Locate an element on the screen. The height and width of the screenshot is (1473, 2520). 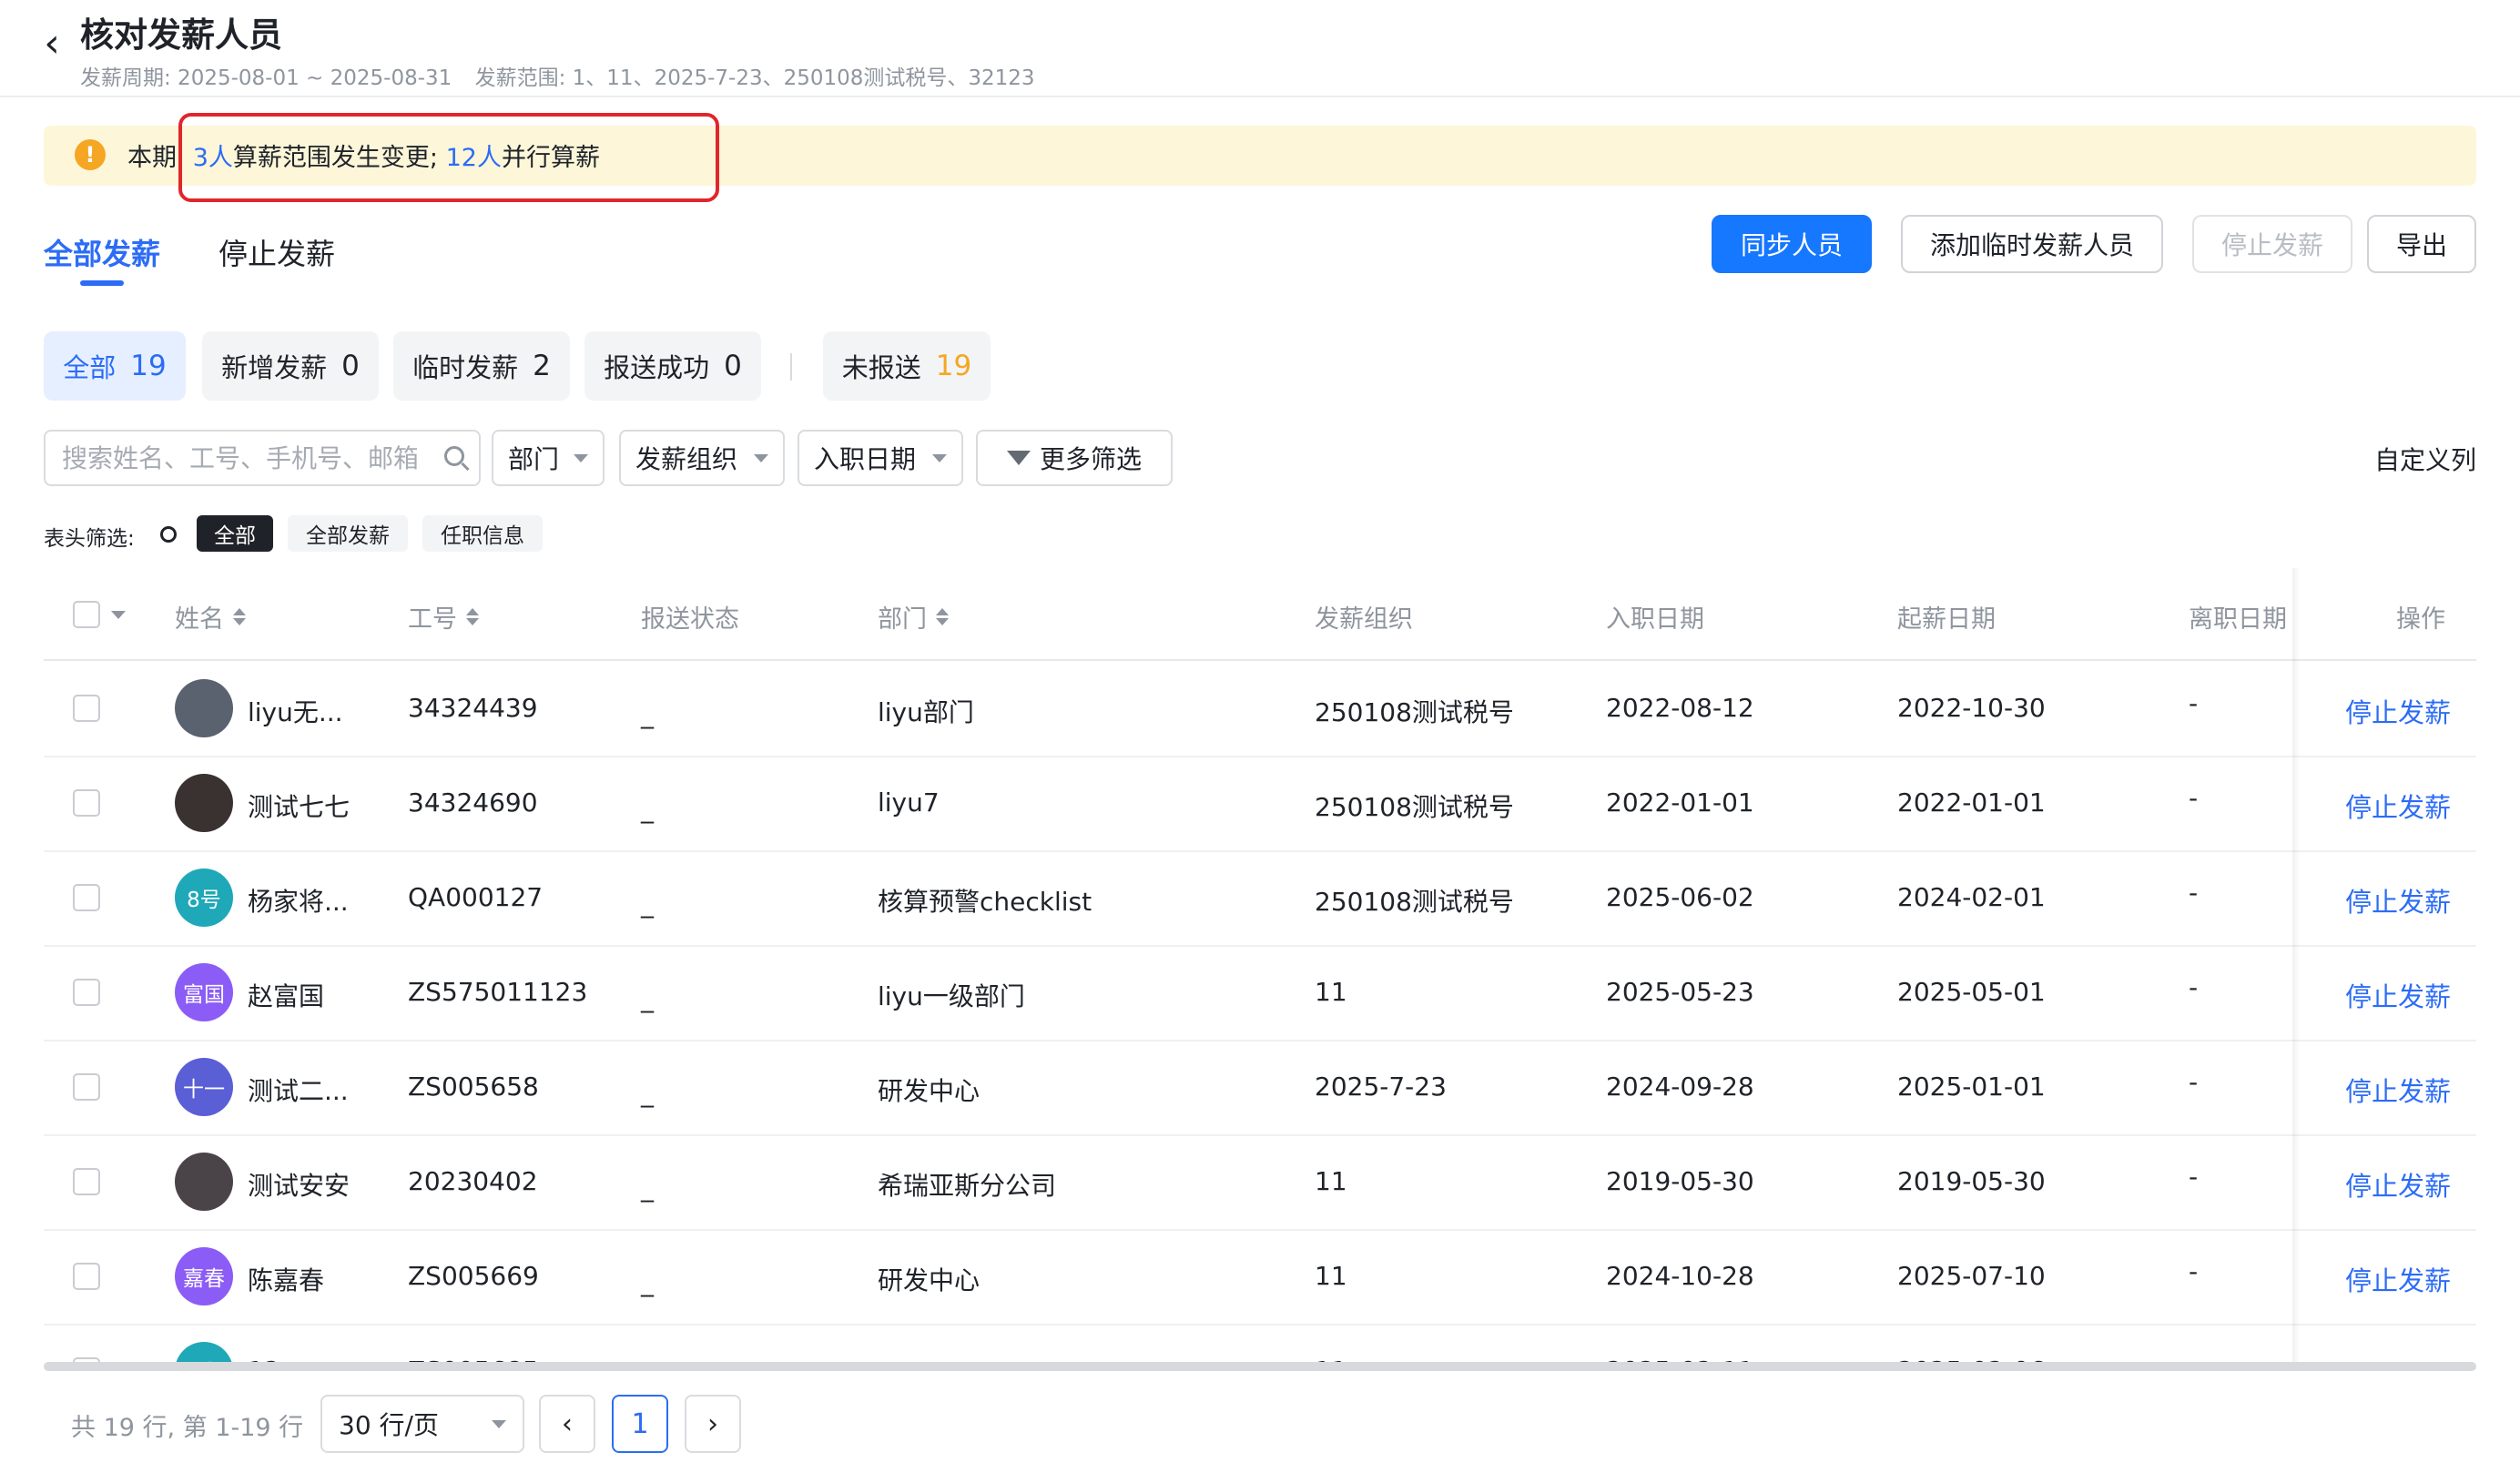
next-page-button: › is located at coordinates (713, 1424).